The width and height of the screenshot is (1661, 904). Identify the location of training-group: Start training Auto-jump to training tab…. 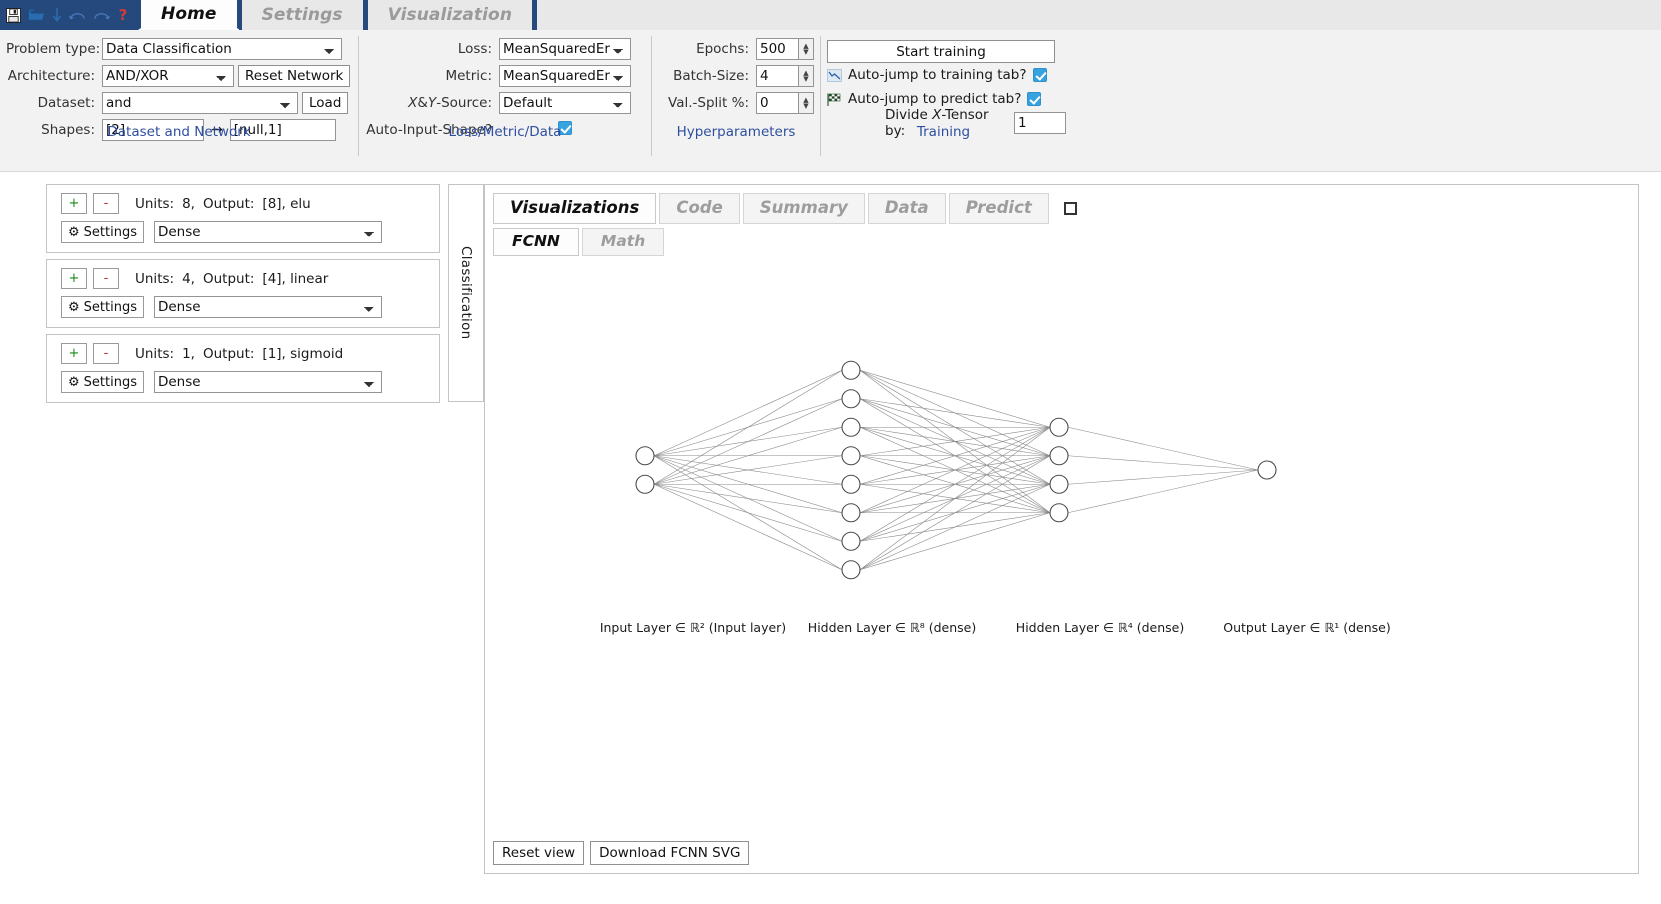
(943, 101).